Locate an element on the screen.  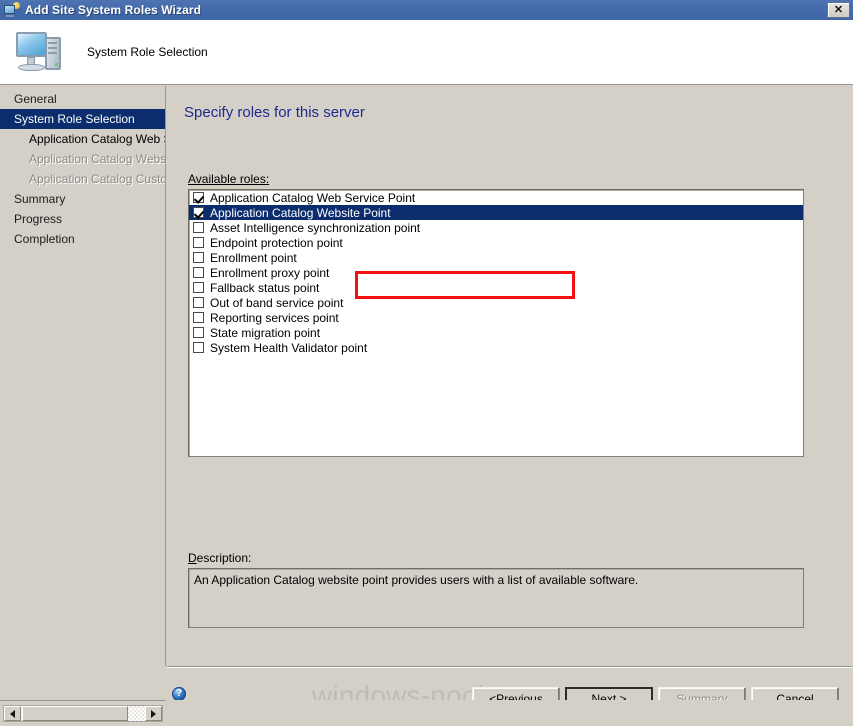
scroll-right-icon is located at coordinates (153, 713).